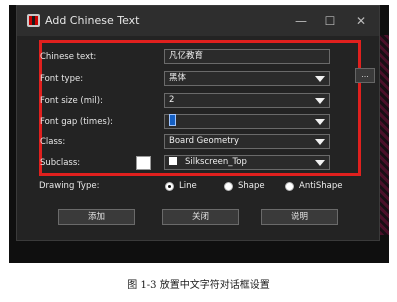  What do you see at coordinates (96, 217) in the screenshot?
I see `add-button: 添加` at bounding box center [96, 217].